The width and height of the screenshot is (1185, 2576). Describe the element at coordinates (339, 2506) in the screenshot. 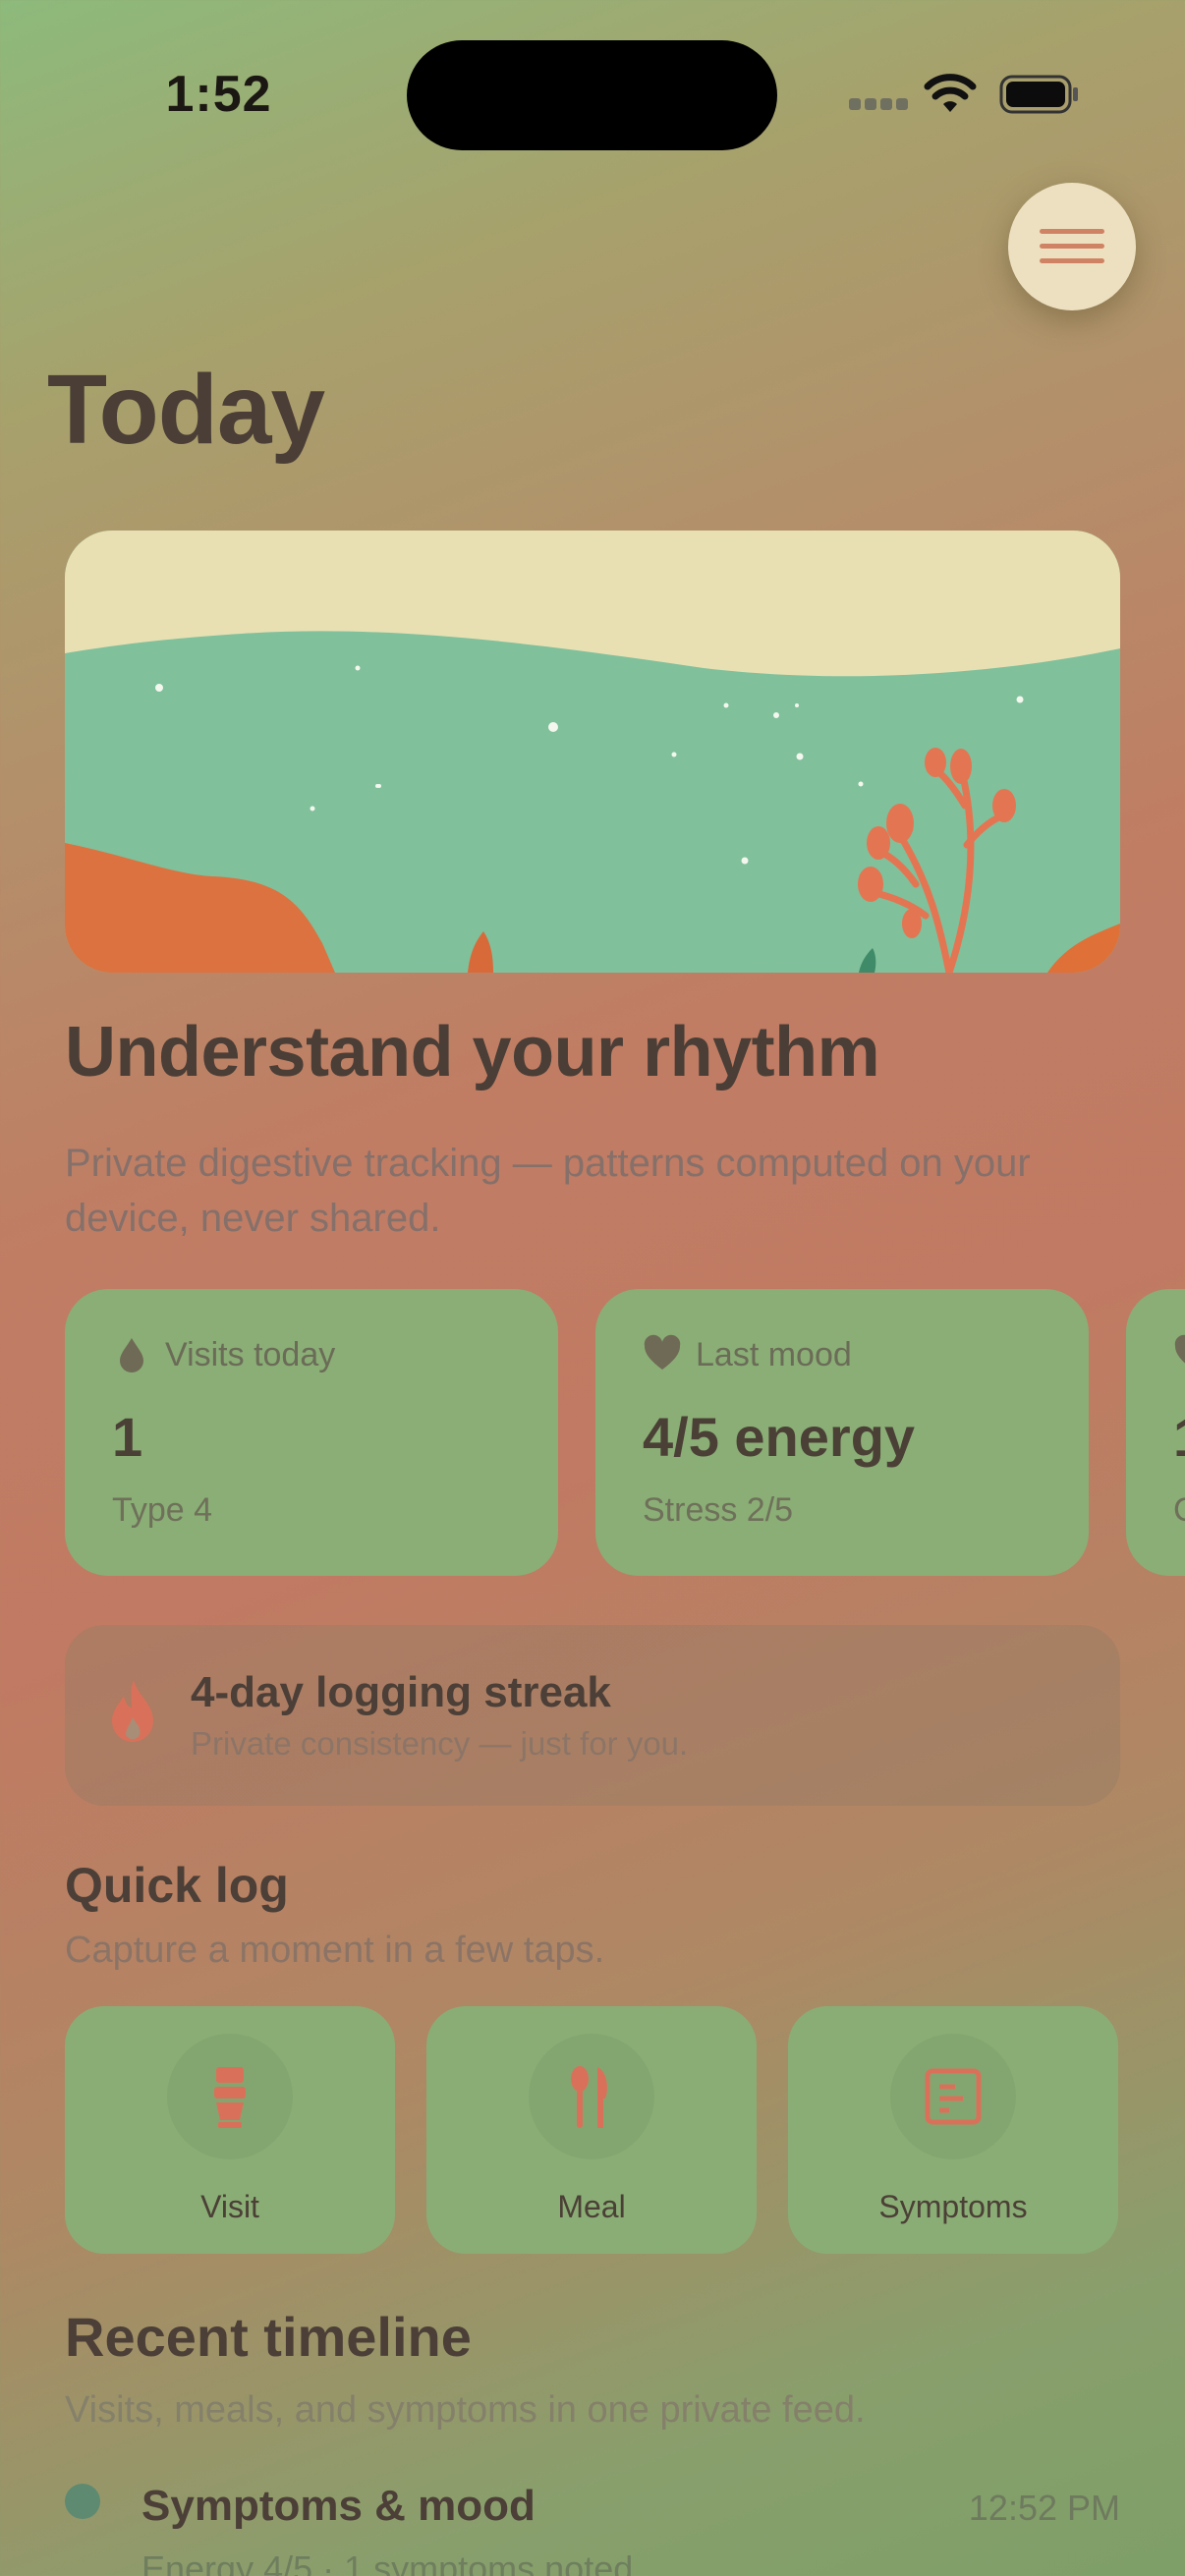

I see `timeline-entry-title: Symptoms & mood` at that location.